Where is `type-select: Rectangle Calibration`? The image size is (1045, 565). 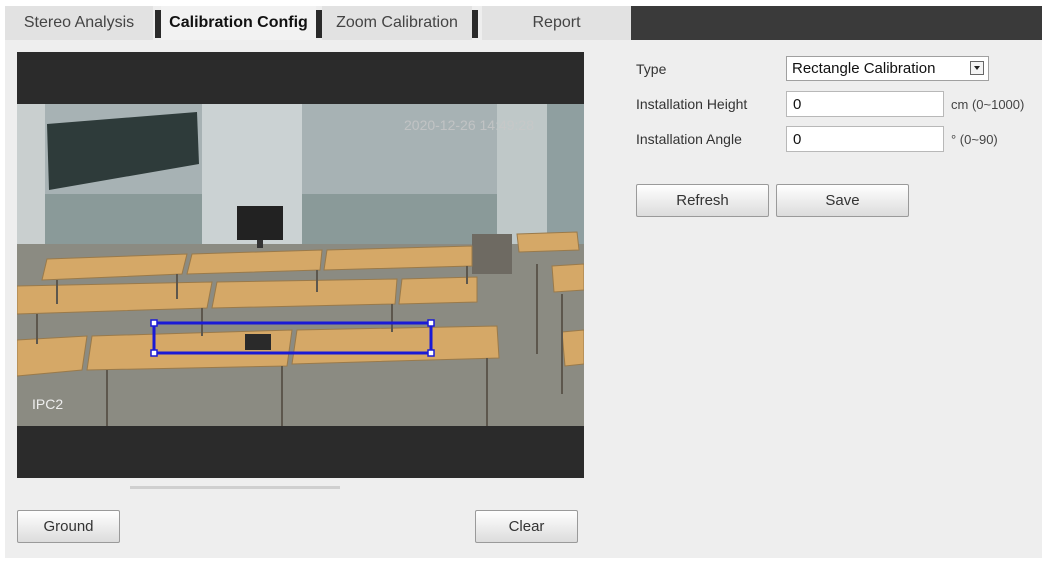 type-select: Rectangle Calibration is located at coordinates (887, 68).